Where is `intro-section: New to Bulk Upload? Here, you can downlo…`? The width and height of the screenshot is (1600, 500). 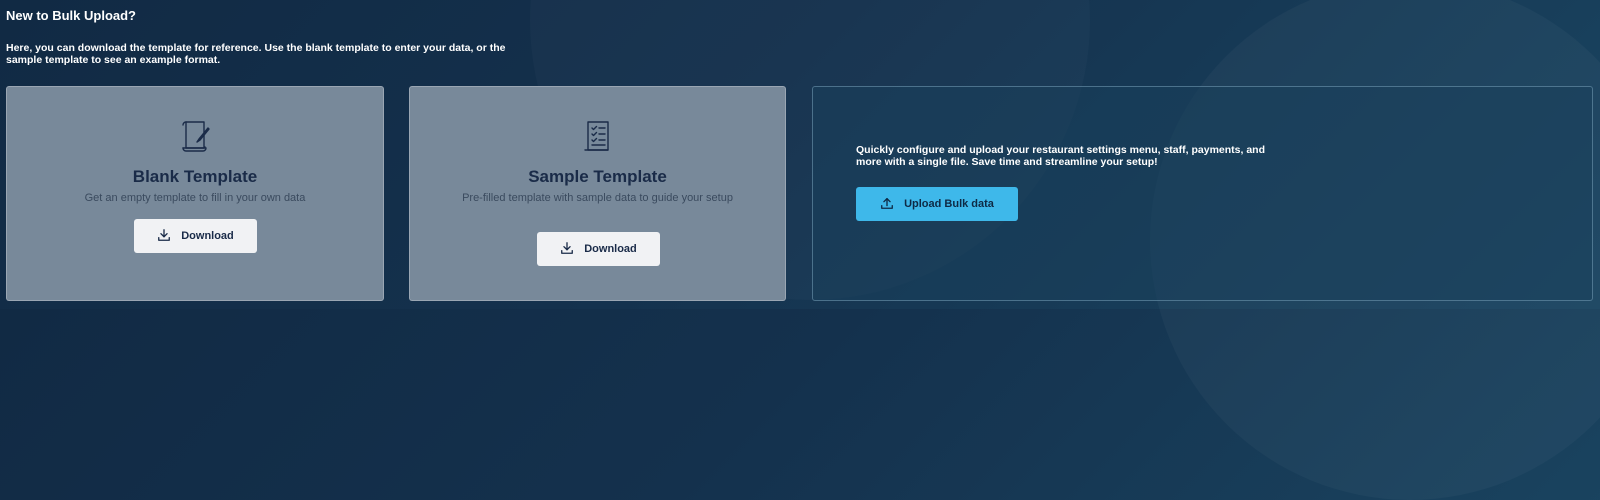
intro-section: New to Bulk Upload? Here, you can downlo… is located at coordinates (266, 37).